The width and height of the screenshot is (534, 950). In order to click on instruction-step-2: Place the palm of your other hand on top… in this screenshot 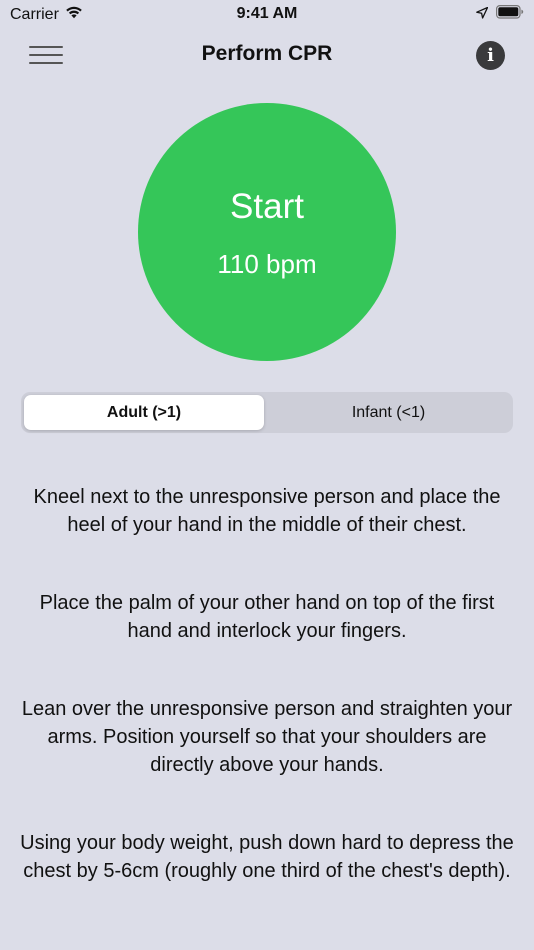, I will do `click(267, 617)`.